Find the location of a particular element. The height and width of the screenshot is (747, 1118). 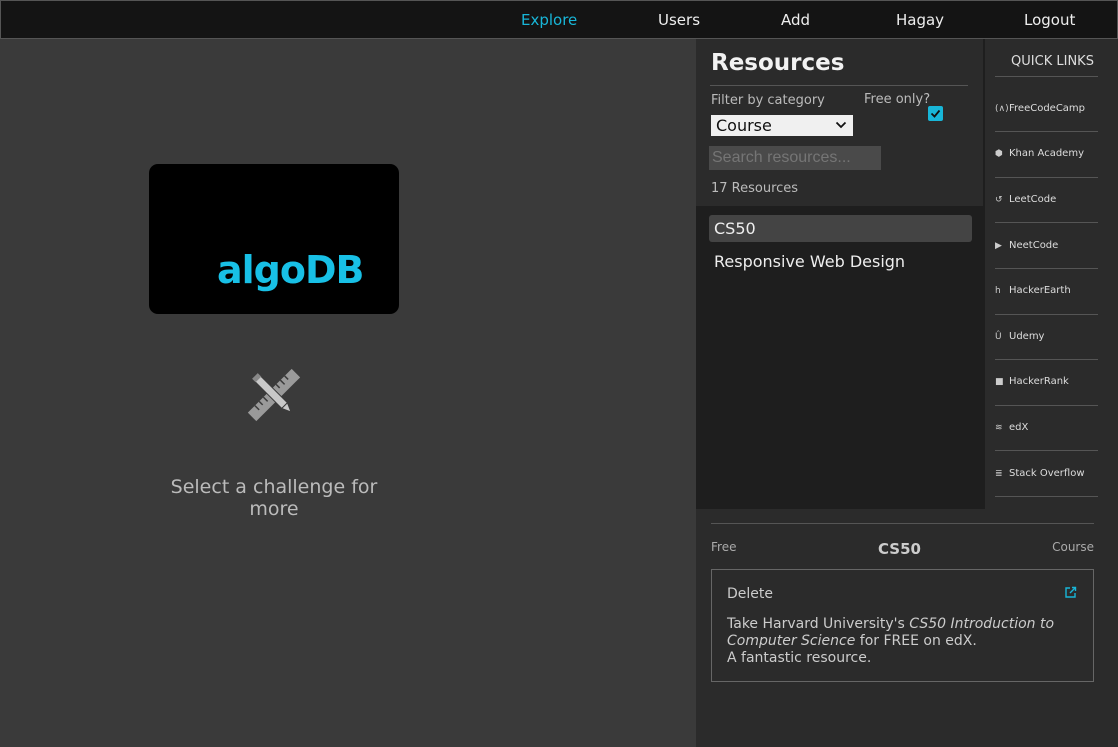

algodb-logo: algoDB is located at coordinates (274, 239).